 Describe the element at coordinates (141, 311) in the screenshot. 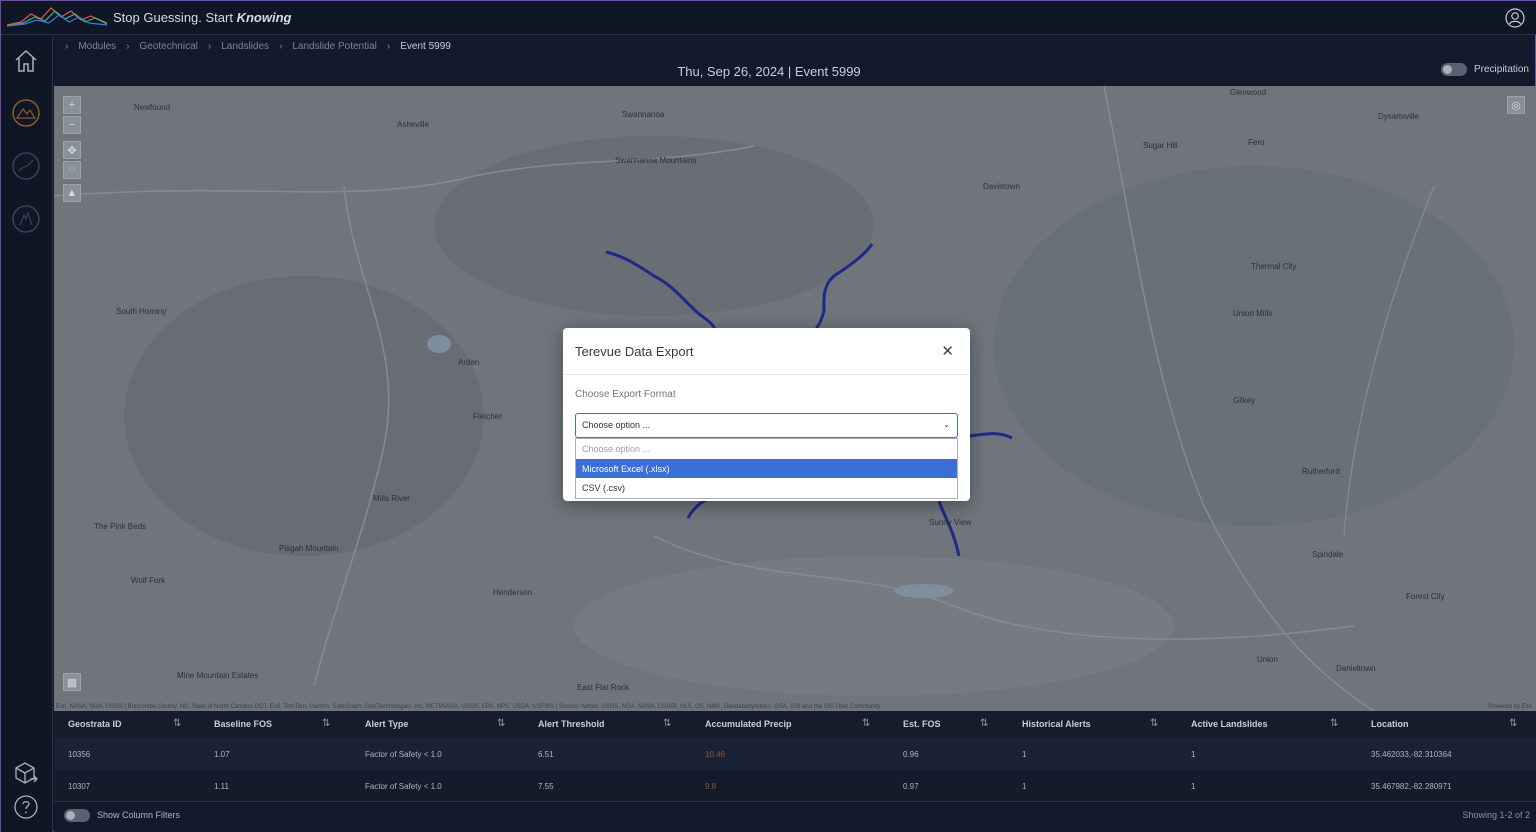

I see `place-label: South Hominy` at that location.